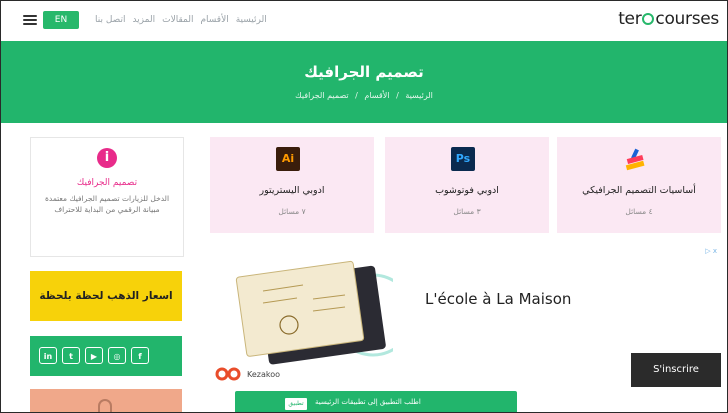 Image resolution: width=728 pixels, height=413 pixels. I want to click on graphic-design-icon, so click(635, 159).